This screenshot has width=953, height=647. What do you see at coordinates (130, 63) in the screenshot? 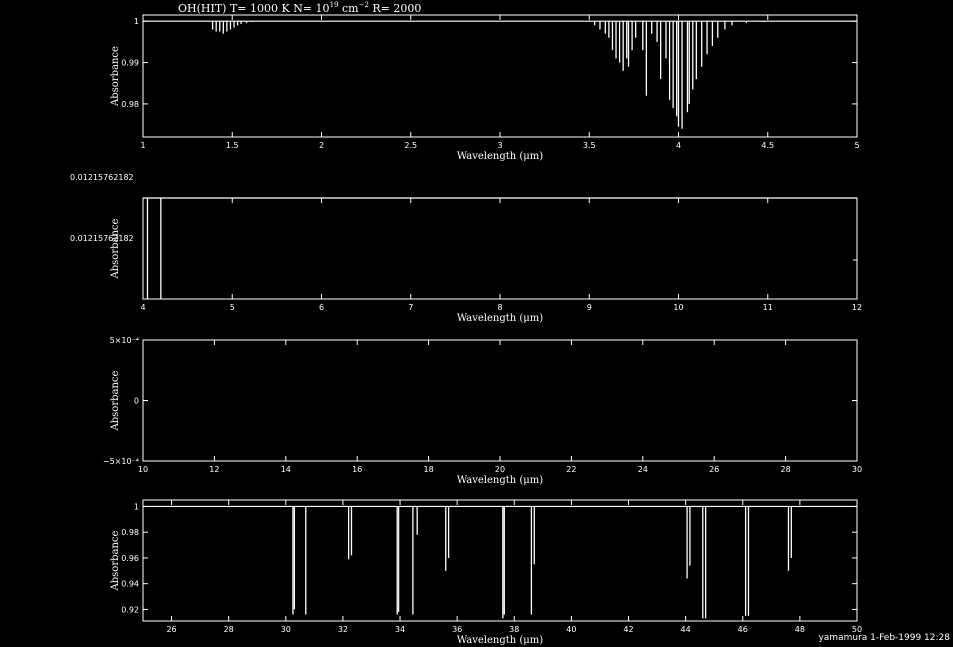
I see `y-tick-label: 0.99` at bounding box center [130, 63].